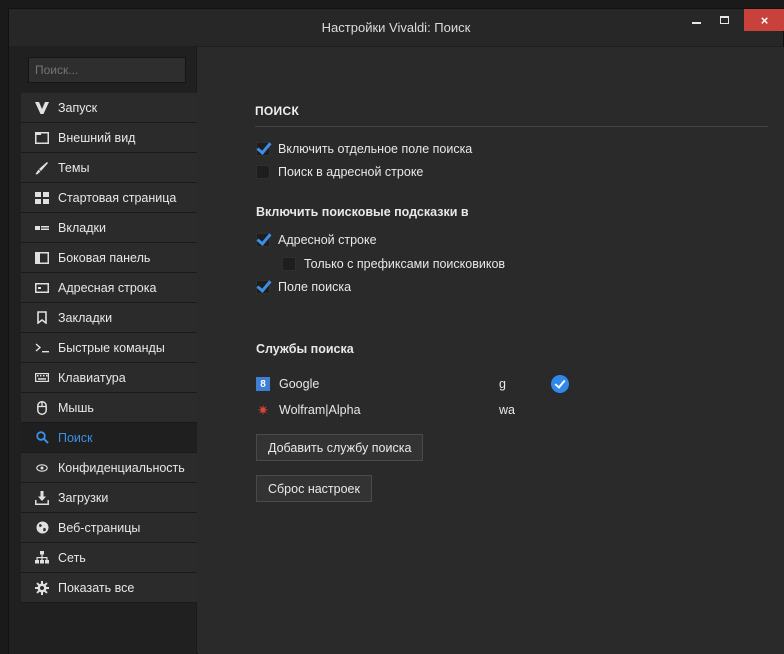 Image resolution: width=784 pixels, height=654 pixels. Describe the element at coordinates (82, 227) in the screenshot. I see `sidebar-item-label: Вкладки` at that location.